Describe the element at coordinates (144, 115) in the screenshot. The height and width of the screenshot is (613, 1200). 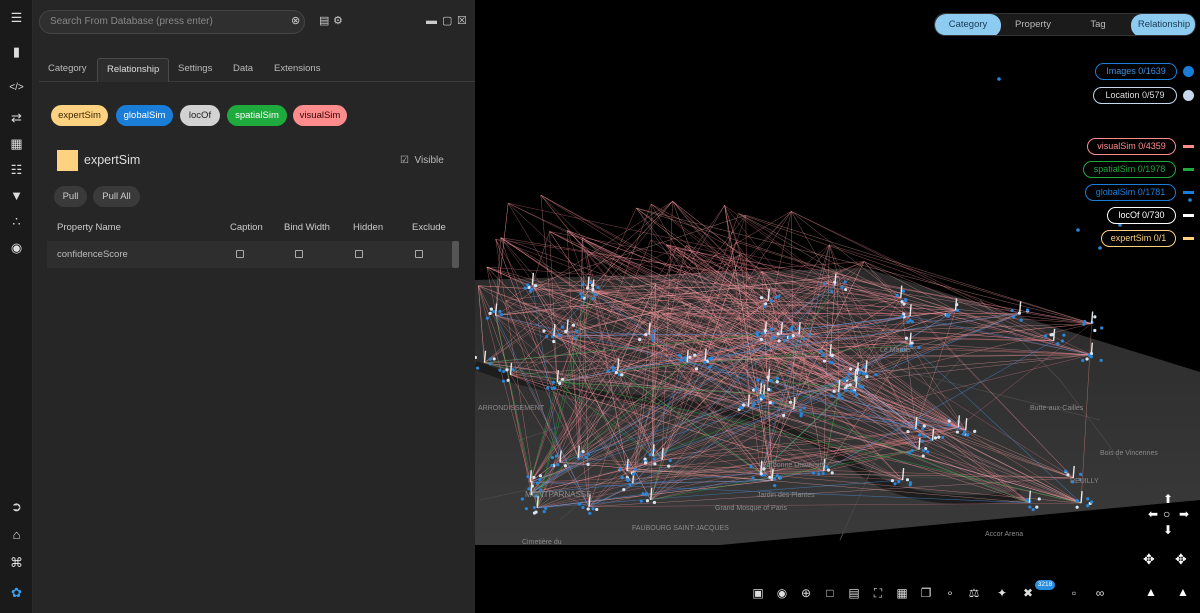
I see `relationship-chip-globalsim: globalSim` at that location.